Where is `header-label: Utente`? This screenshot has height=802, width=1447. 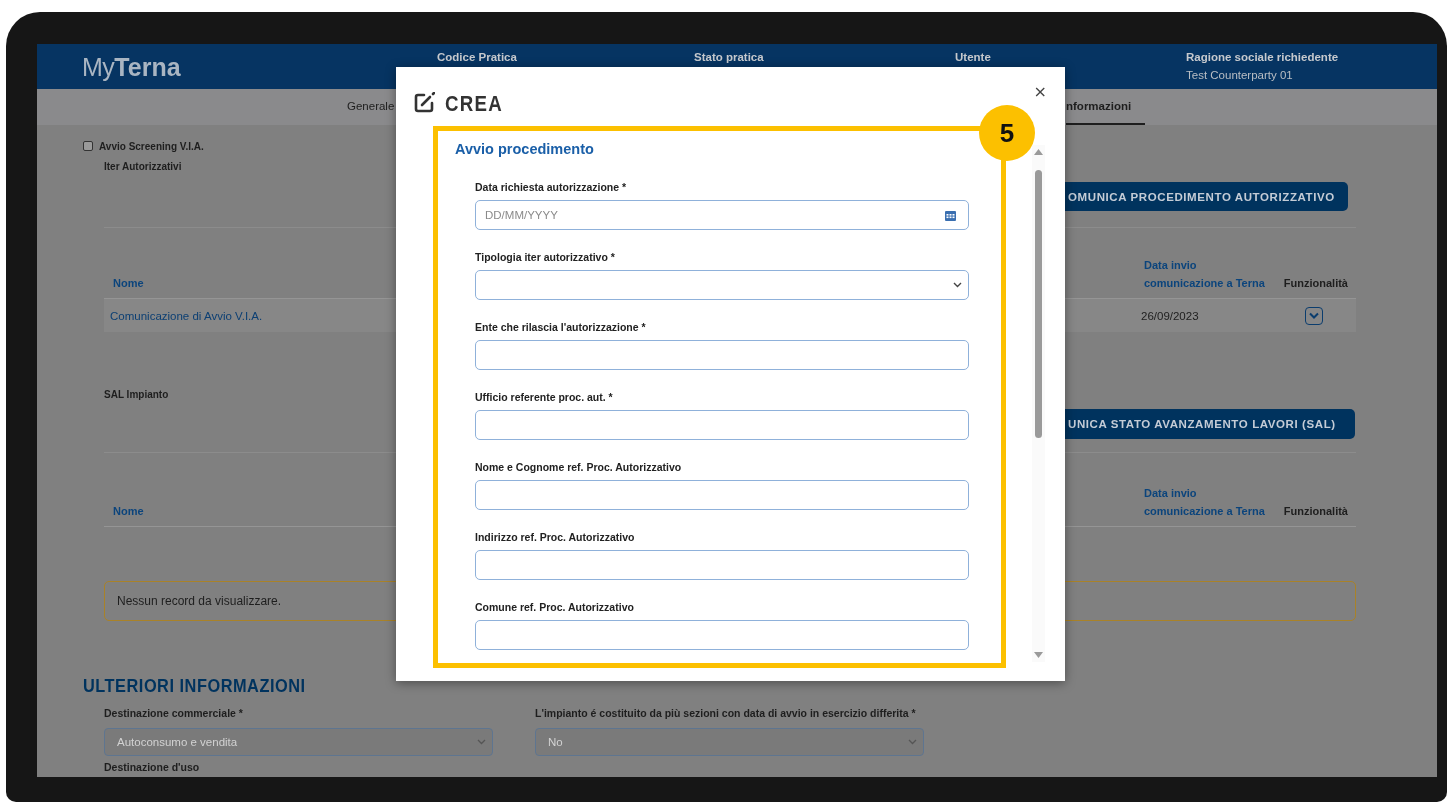
header-label: Utente is located at coordinates (973, 57).